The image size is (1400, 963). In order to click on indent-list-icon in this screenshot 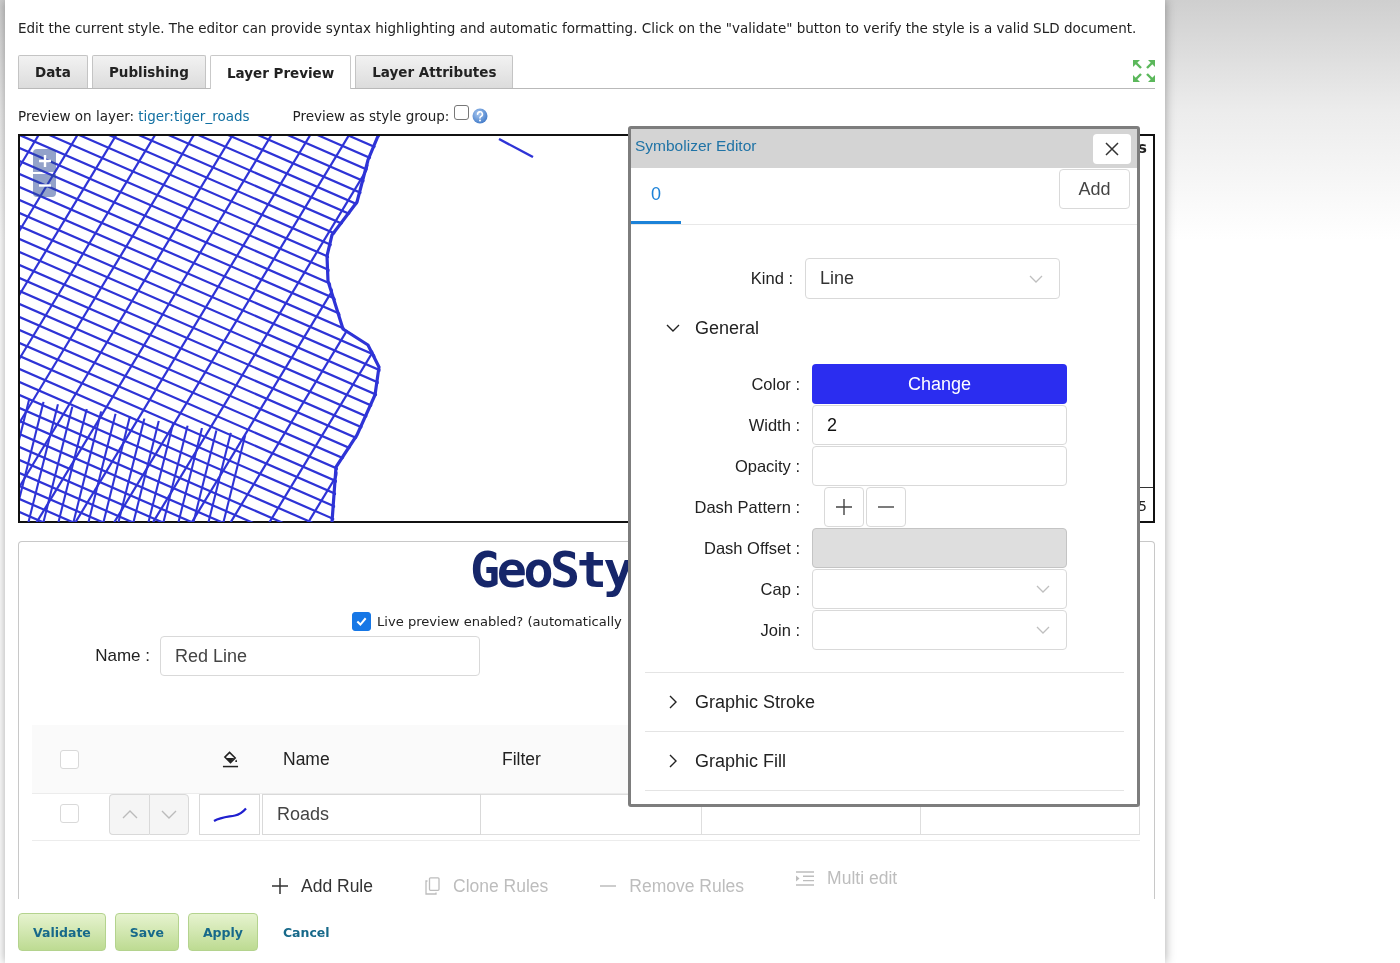, I will do `click(805, 878)`.